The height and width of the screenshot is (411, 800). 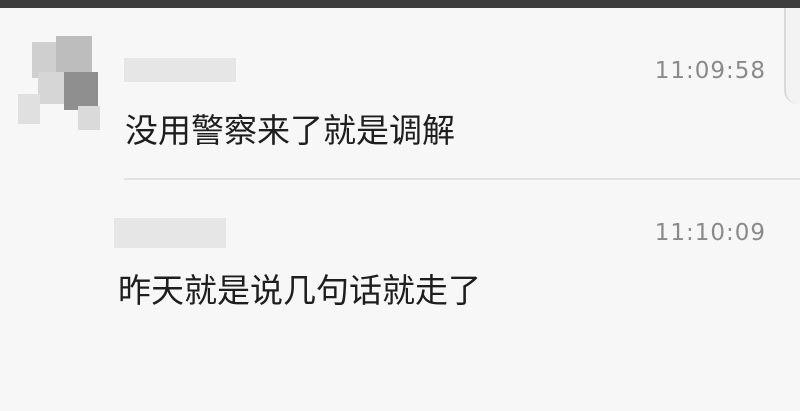 I want to click on avatar, so click(x=64, y=86).